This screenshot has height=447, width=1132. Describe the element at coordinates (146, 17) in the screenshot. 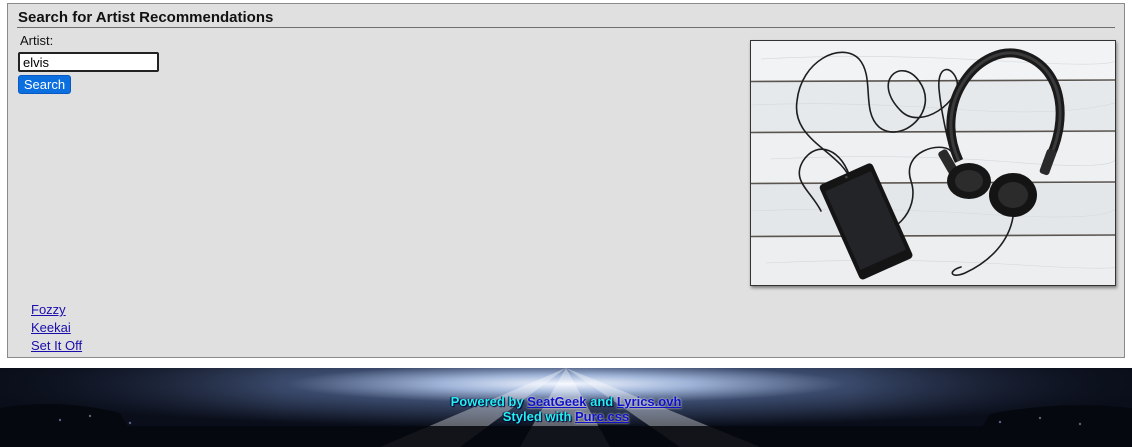

I see `page-title: Search for Artist Recommendations` at that location.